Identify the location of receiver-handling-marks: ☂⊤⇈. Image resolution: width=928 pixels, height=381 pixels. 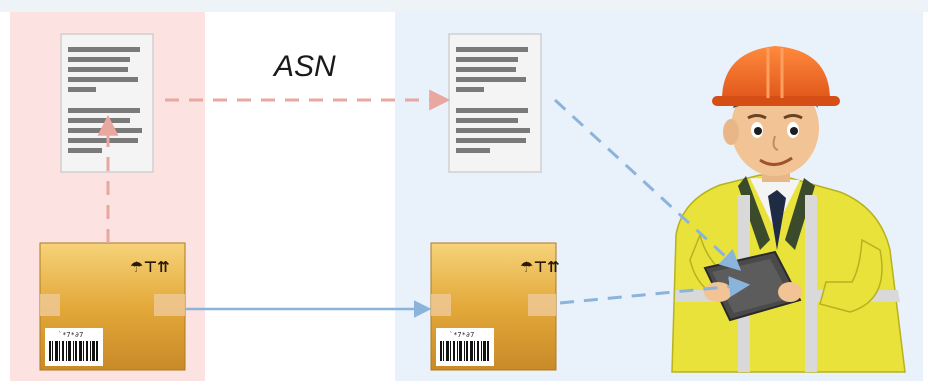
(540, 267).